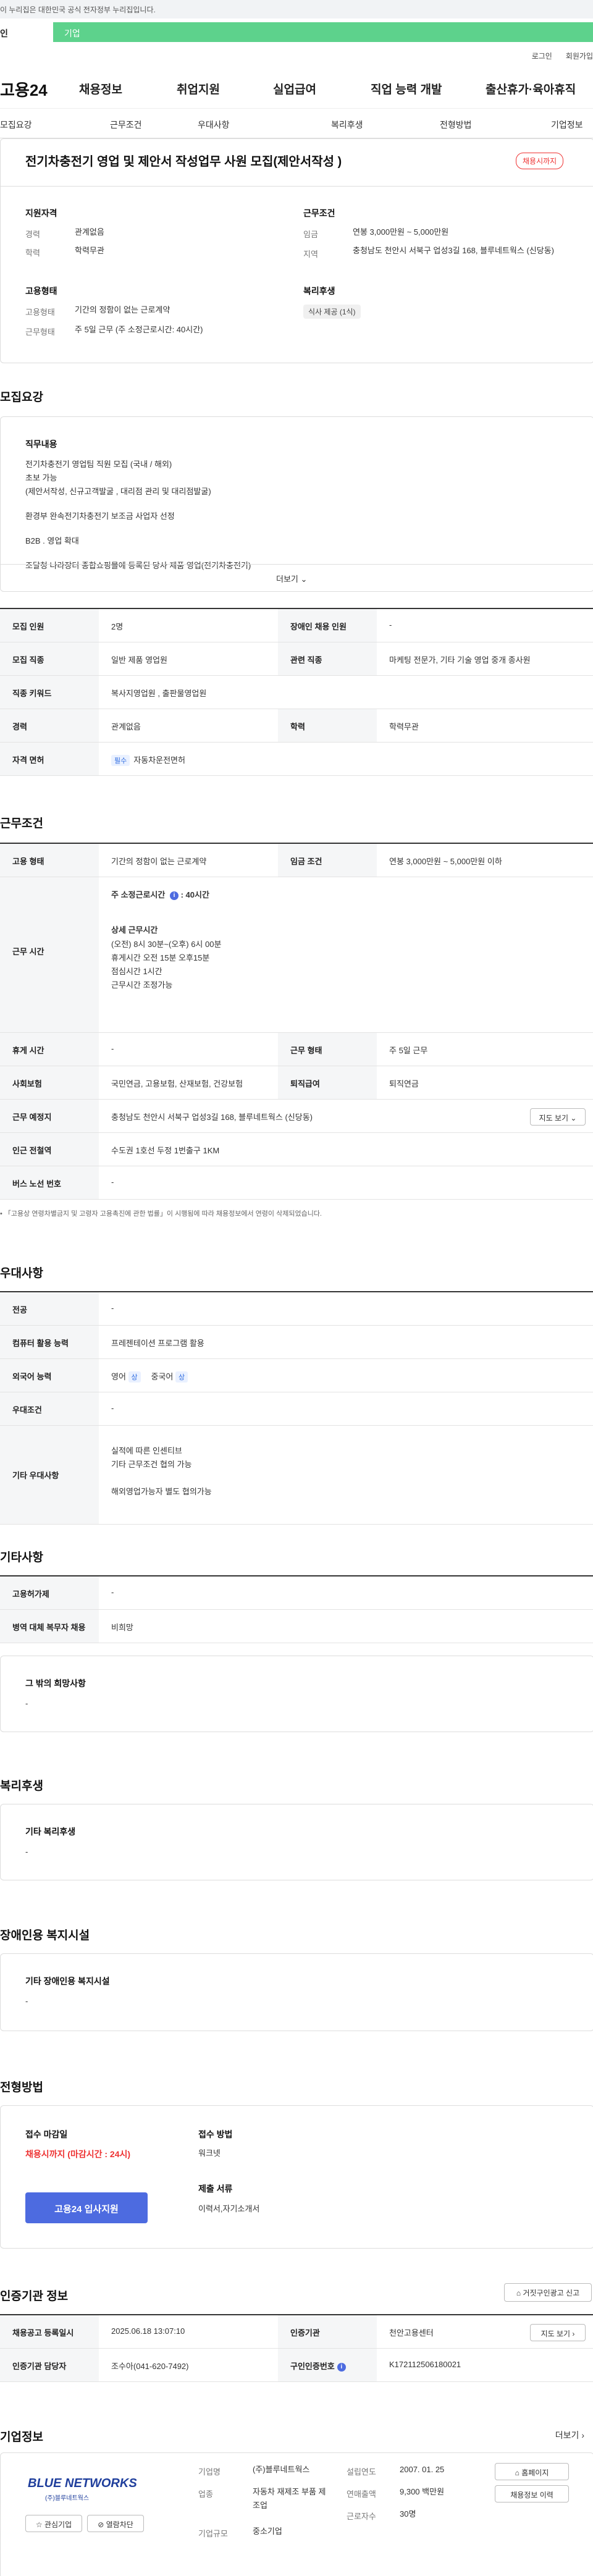 This screenshot has width=593, height=2576. What do you see at coordinates (198, 88) in the screenshot?
I see `gnb-item-support: 취업지원` at bounding box center [198, 88].